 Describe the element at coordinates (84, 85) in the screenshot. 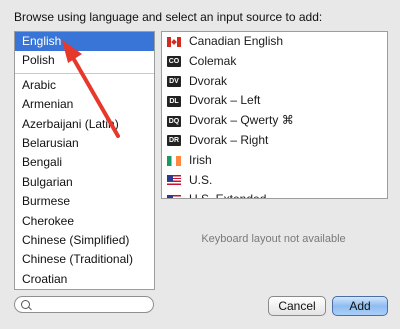

I see `language-item: Arabic` at that location.